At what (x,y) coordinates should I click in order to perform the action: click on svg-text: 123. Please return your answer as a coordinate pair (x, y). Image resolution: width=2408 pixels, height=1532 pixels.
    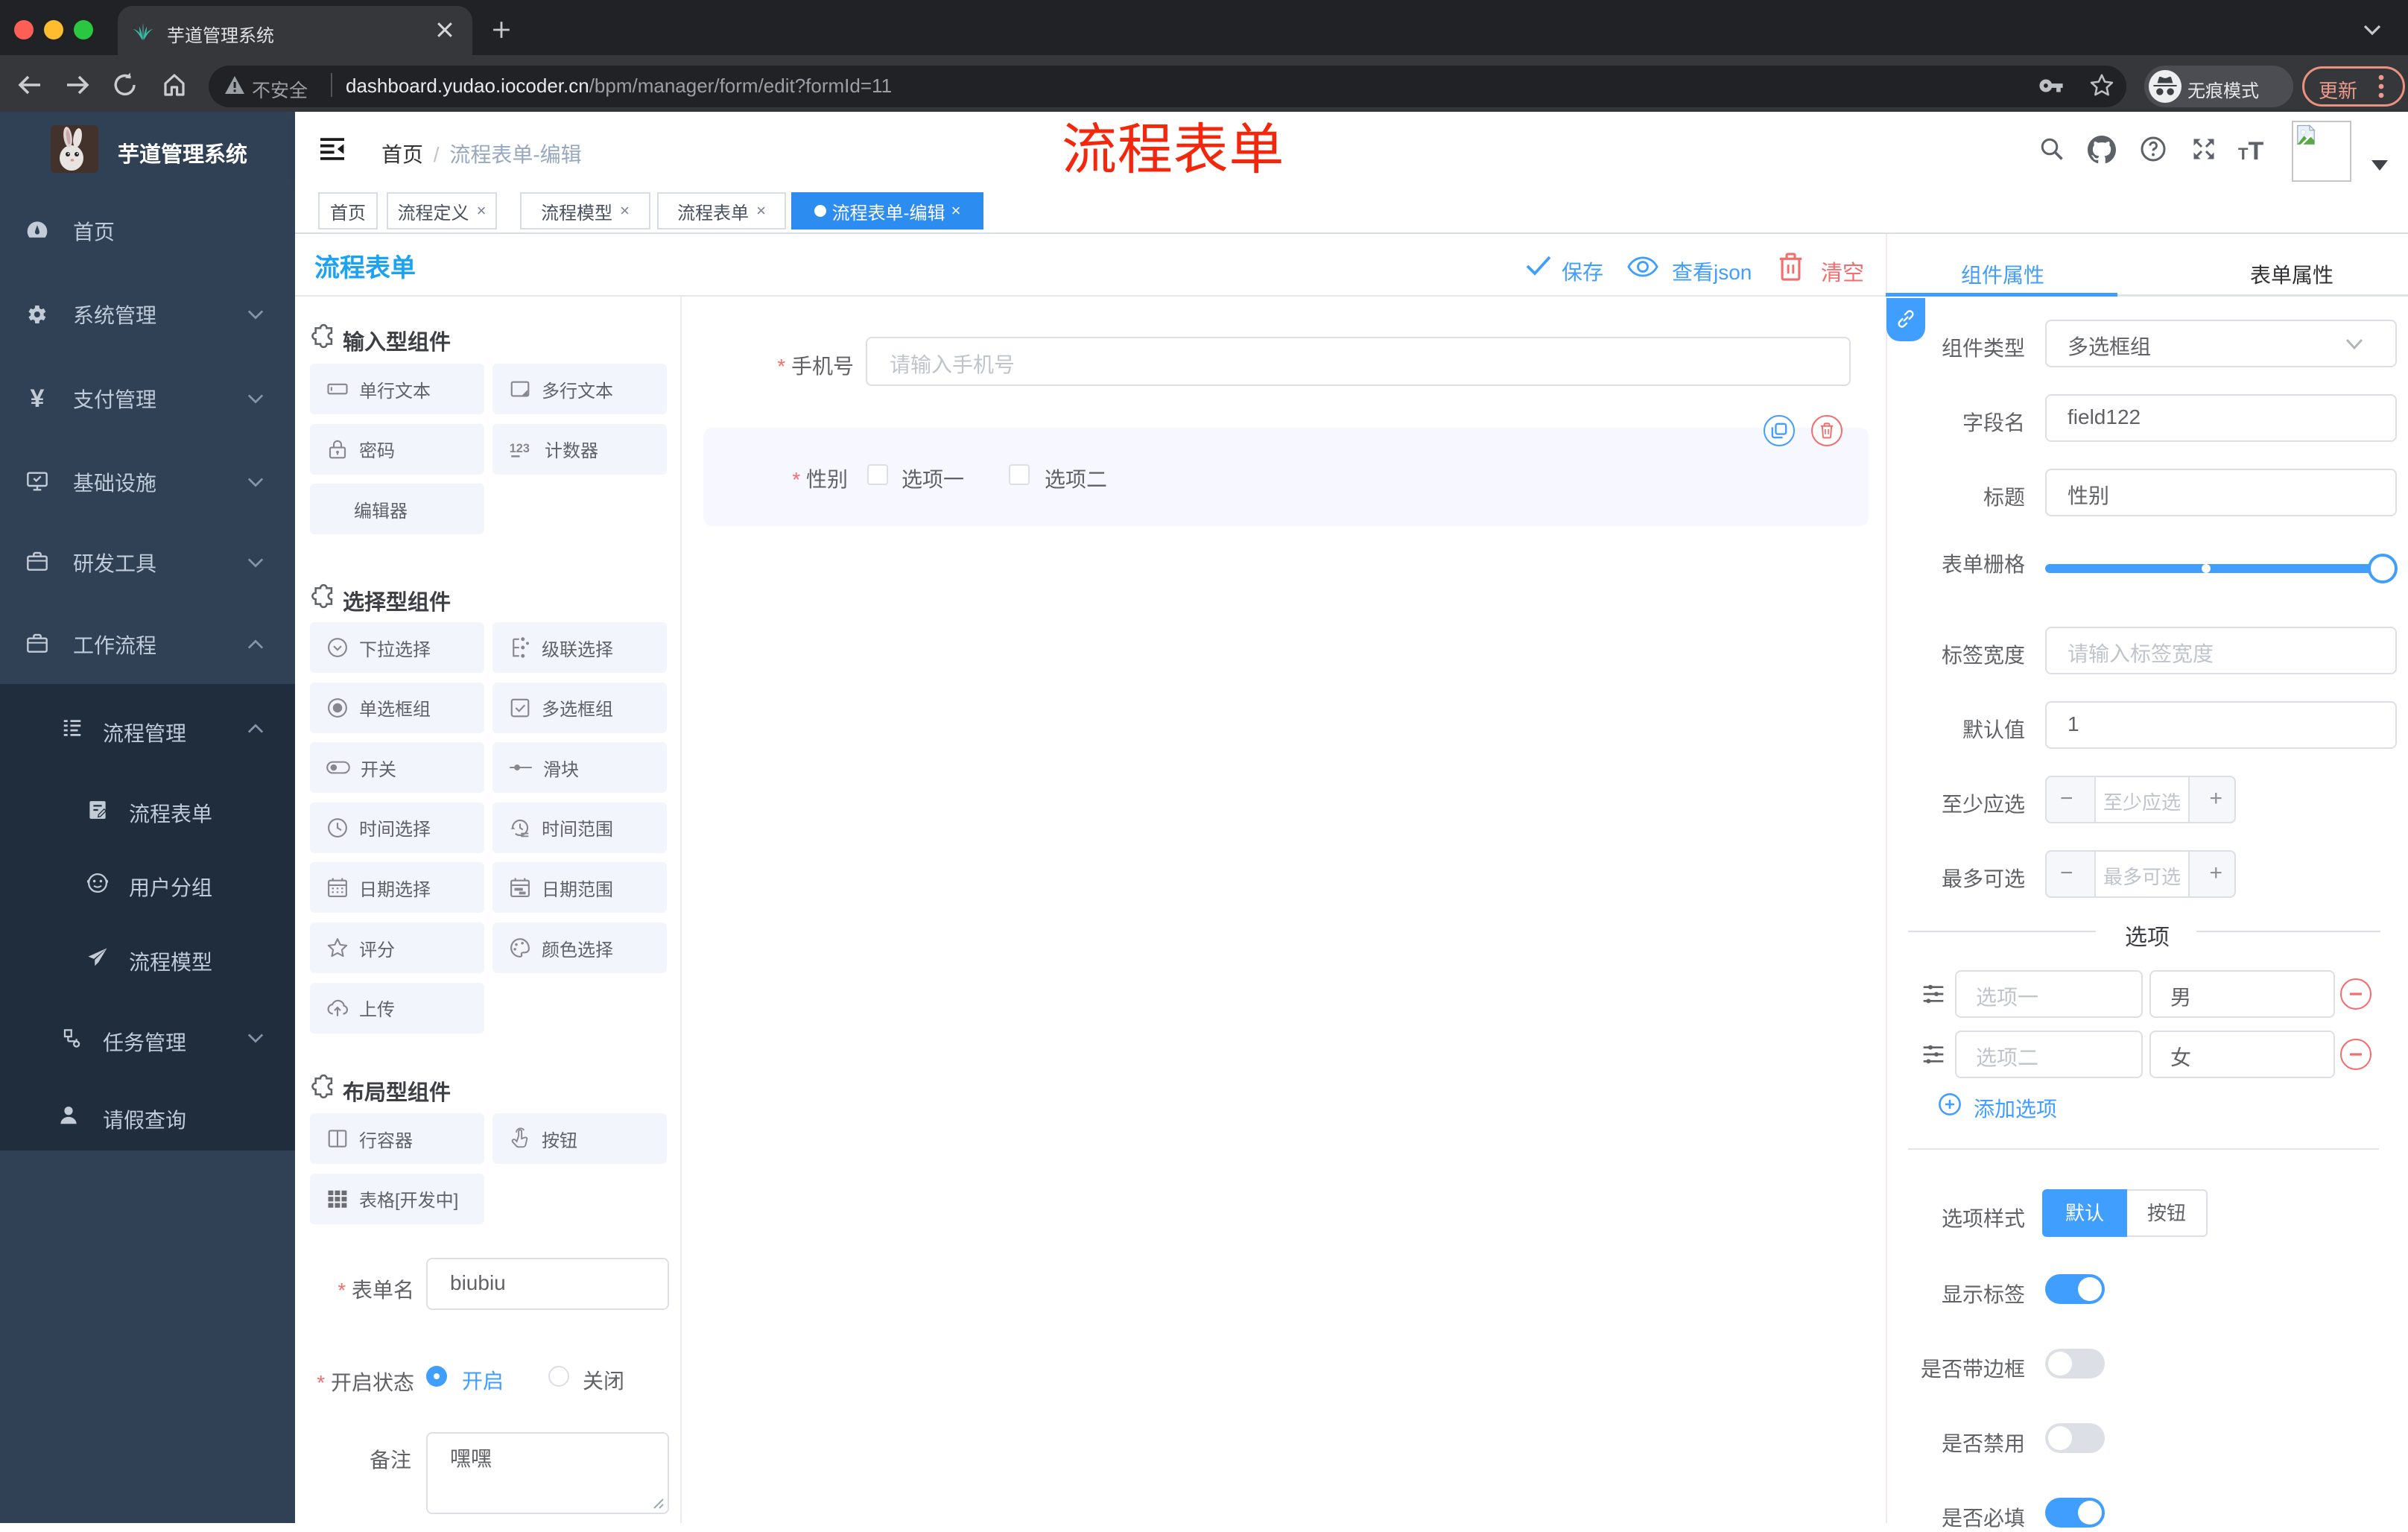
    Looking at the image, I should click on (520, 448).